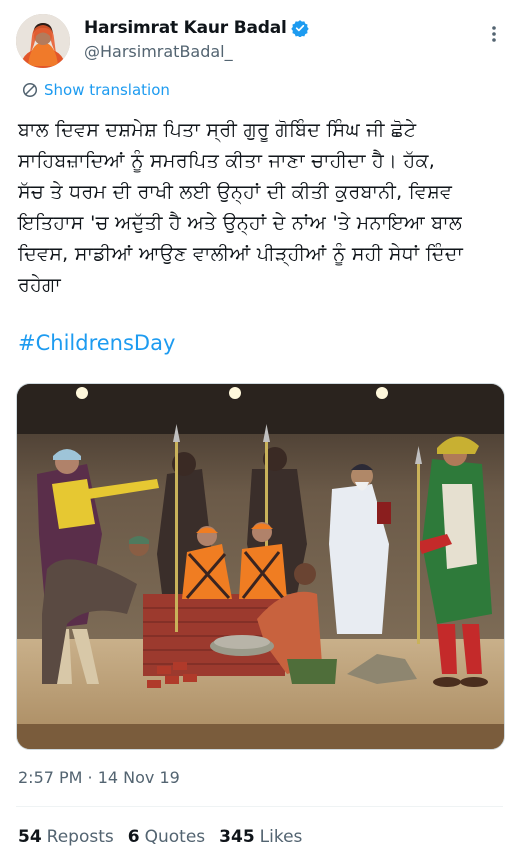 The width and height of the screenshot is (519, 864). What do you see at coordinates (30, 837) in the screenshot?
I see `reposts-count: 54` at bounding box center [30, 837].